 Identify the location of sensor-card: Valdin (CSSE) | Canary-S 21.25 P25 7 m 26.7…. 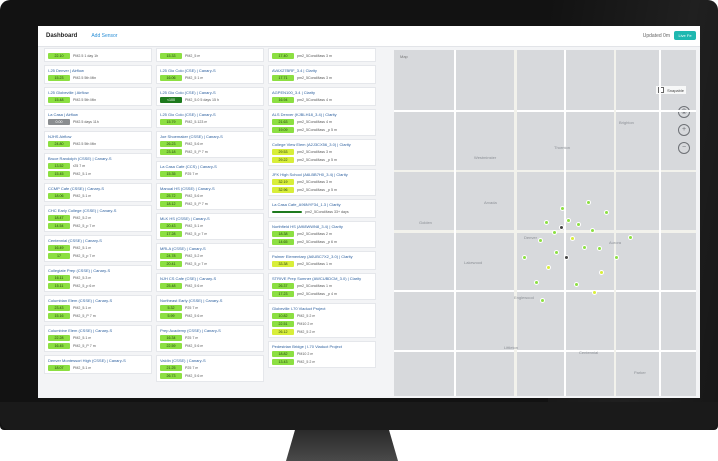
(210, 368).